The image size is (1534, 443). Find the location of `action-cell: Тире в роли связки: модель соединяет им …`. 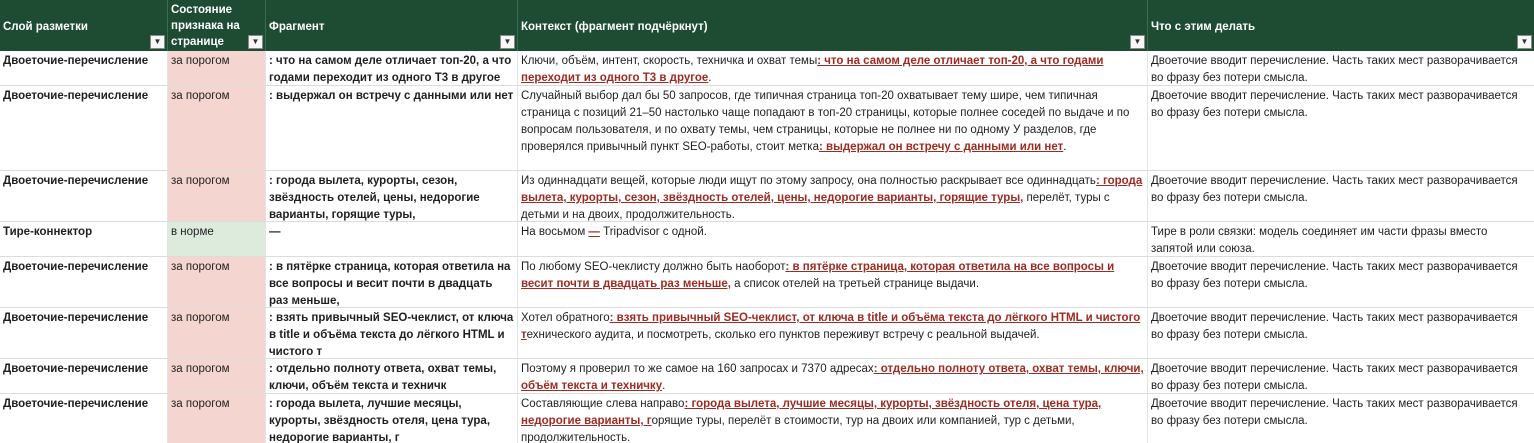

action-cell: Тире в роли связки: модель соединяет им … is located at coordinates (1341, 239).